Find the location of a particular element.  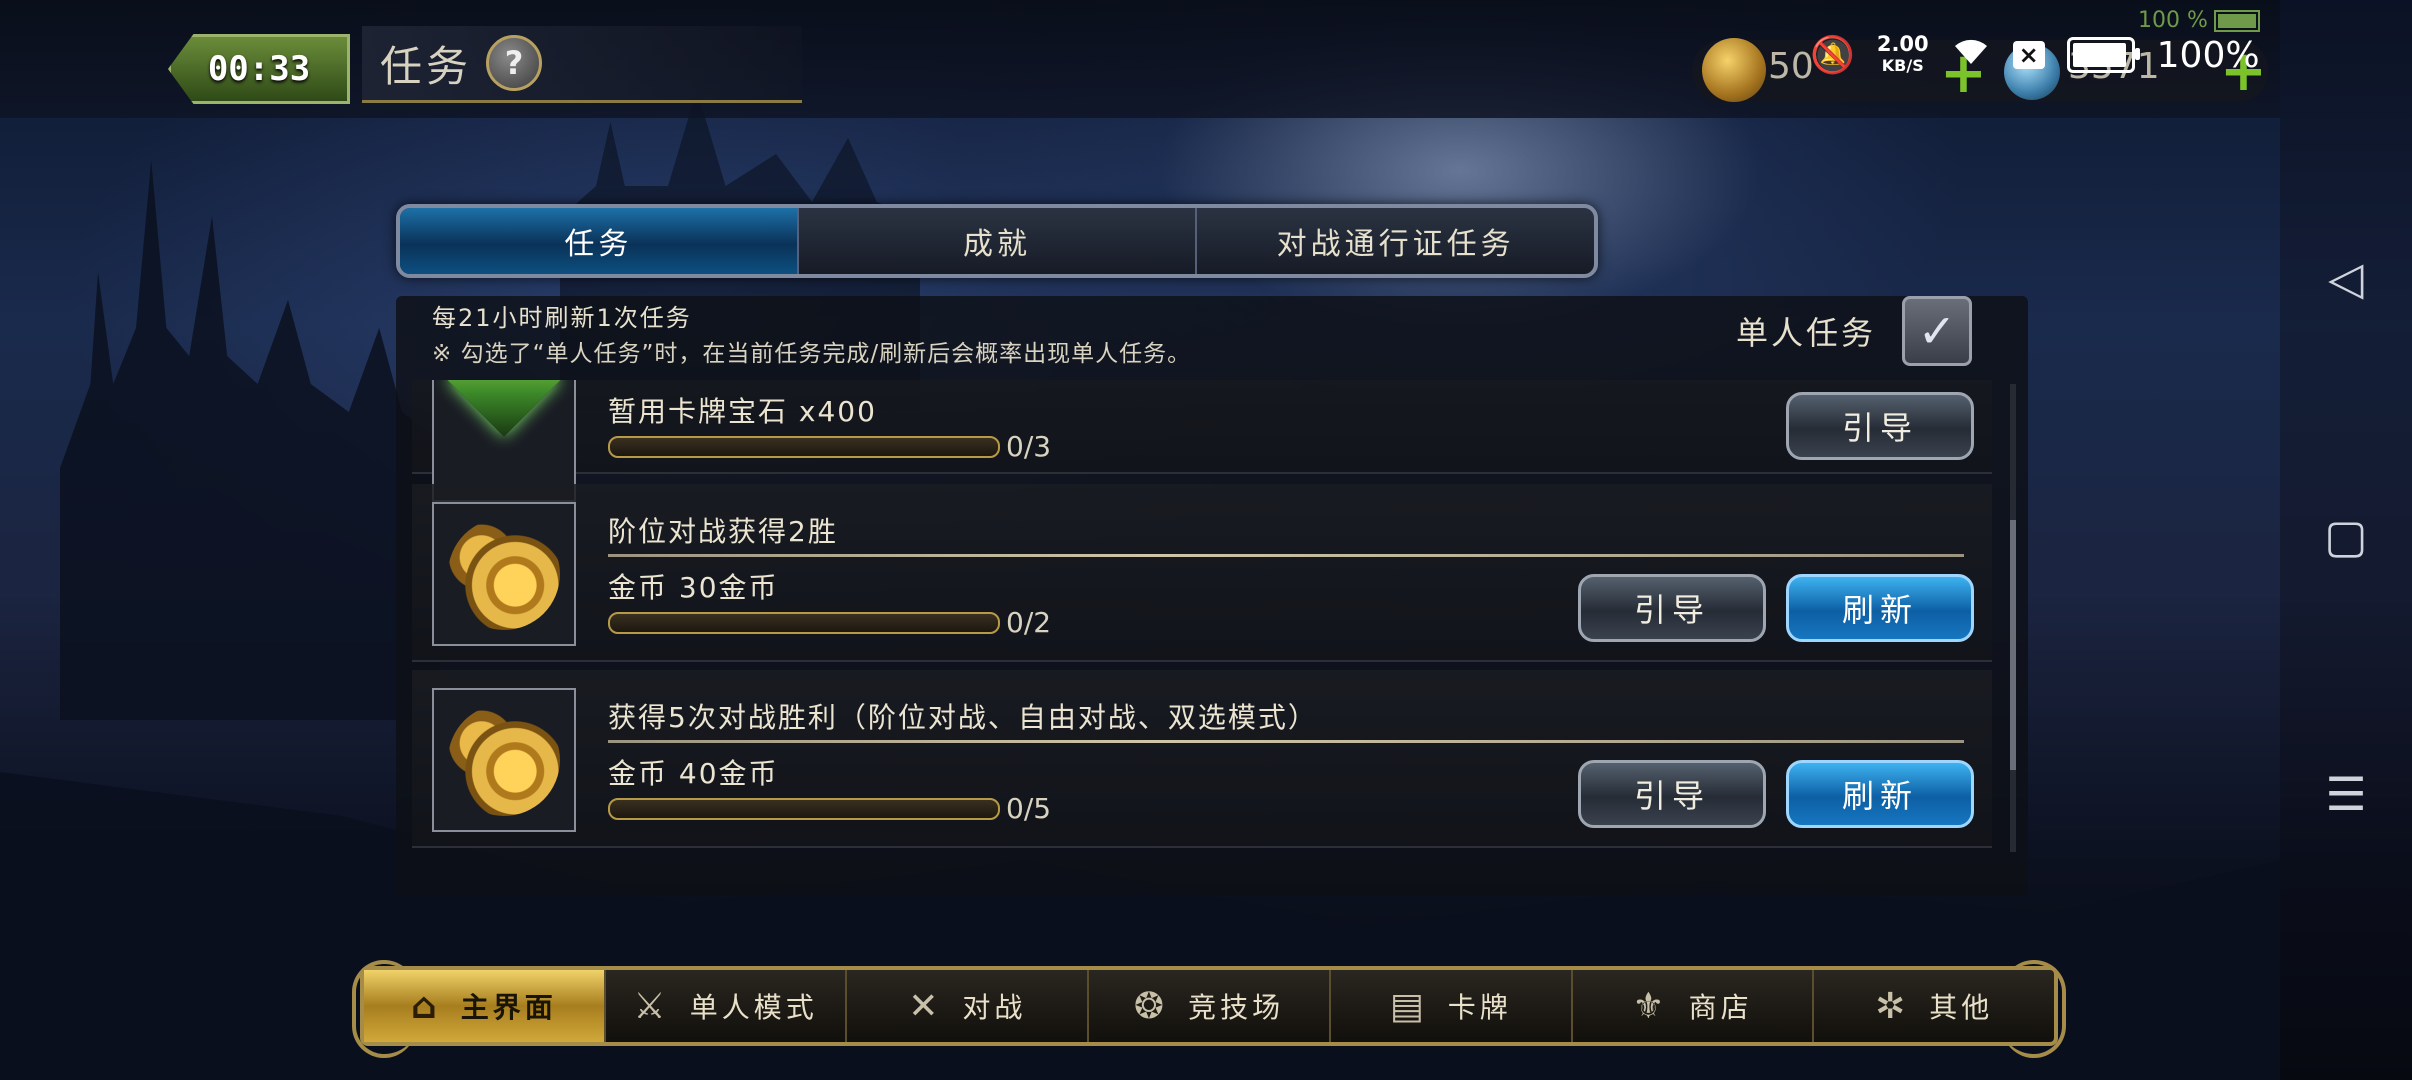

help-icon: ? is located at coordinates (514, 63).